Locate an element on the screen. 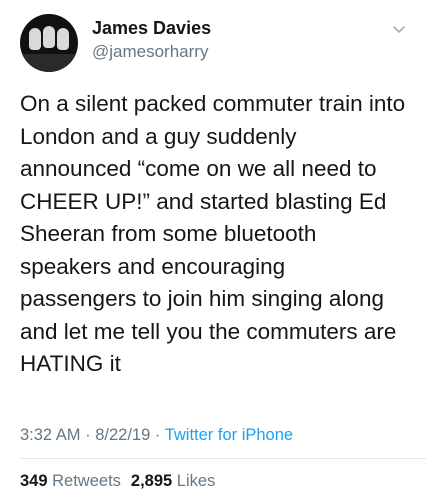  divider is located at coordinates (223, 458).